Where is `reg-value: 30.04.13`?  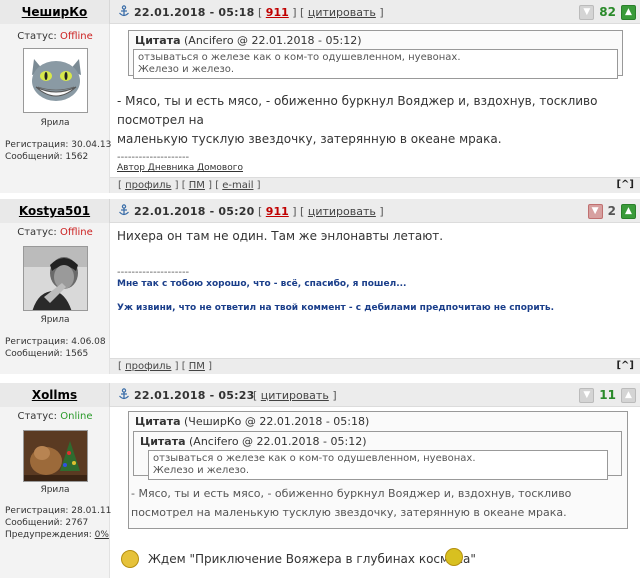 reg-value: 30.04.13 is located at coordinates (91, 145).